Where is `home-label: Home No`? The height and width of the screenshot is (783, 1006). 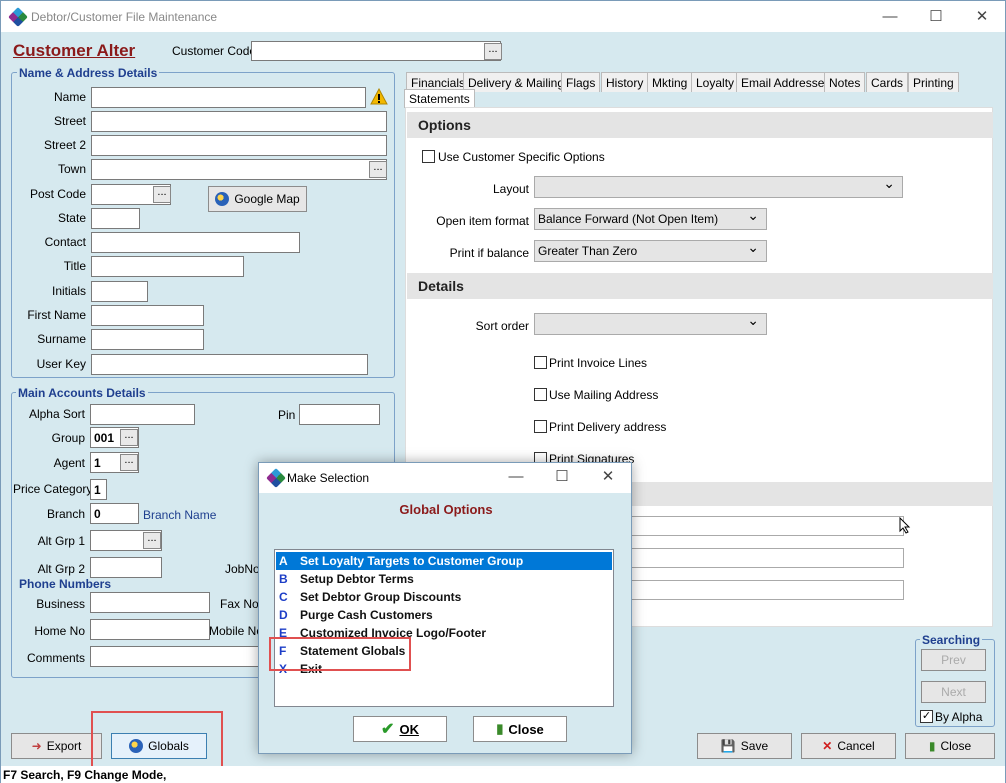
home-label: Home No is located at coordinates (59, 631).